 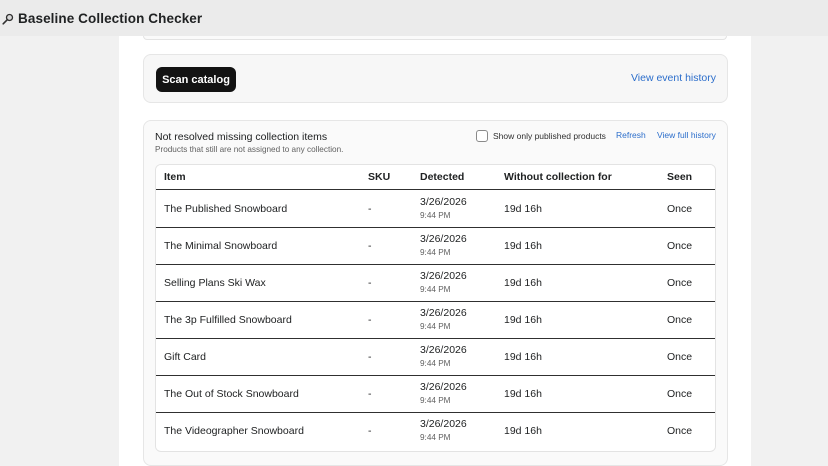 I want to click on scan-card: Scan catalog View event history, so click(x=435, y=78).